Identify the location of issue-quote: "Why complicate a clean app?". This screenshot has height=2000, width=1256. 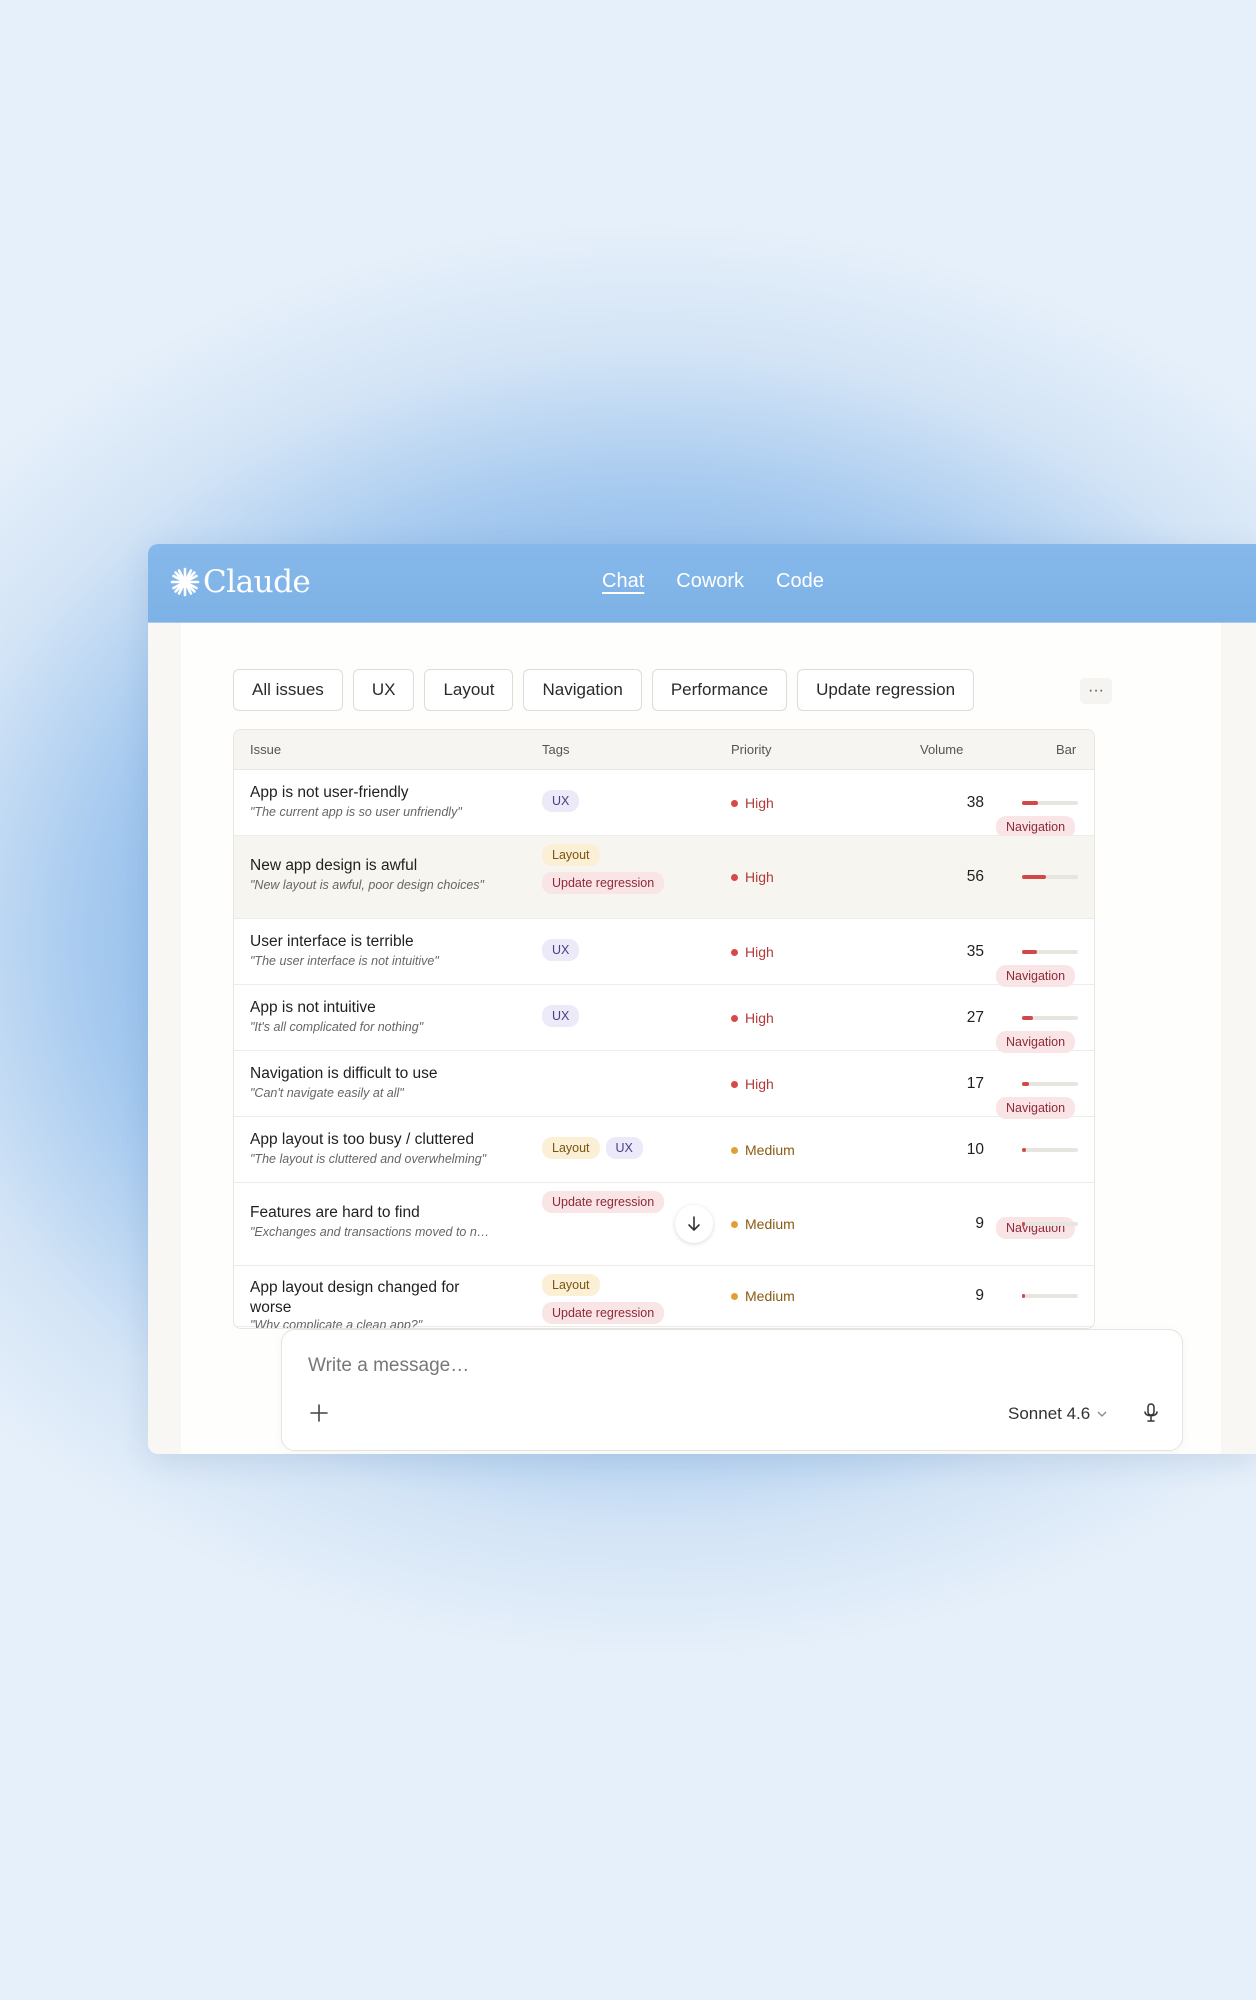
(336, 1323).